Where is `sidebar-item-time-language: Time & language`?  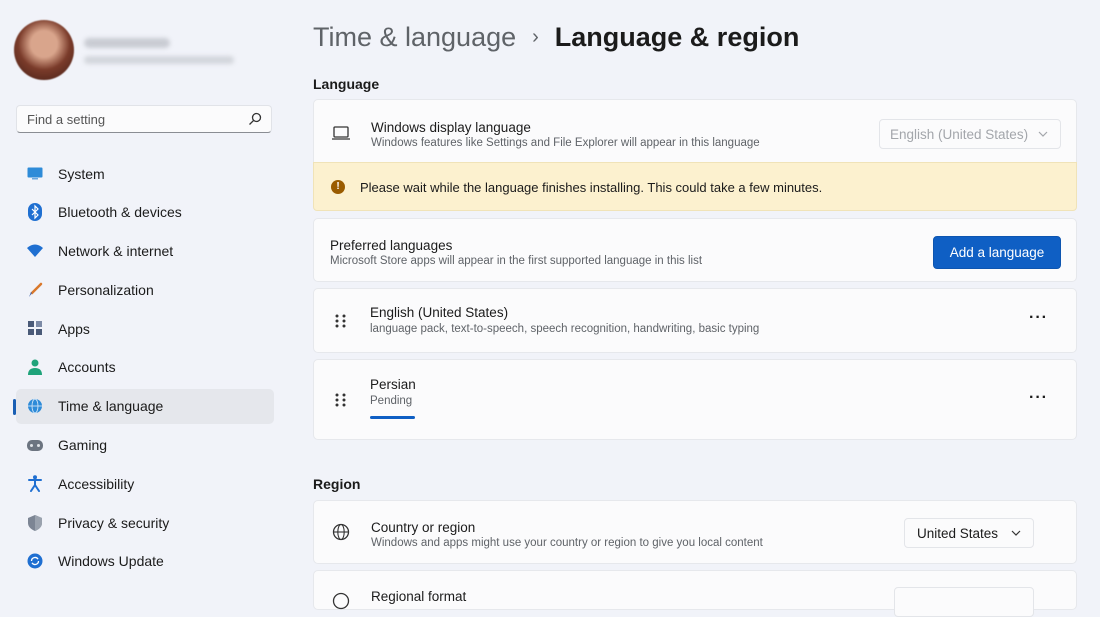 sidebar-item-time-language: Time & language is located at coordinates (143, 406).